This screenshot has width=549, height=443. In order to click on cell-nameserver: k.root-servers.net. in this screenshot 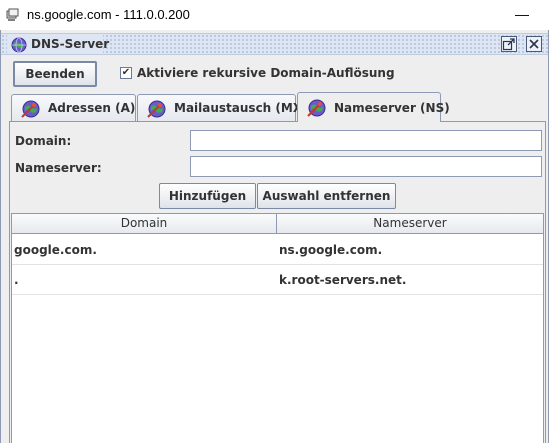, I will do `click(343, 280)`.